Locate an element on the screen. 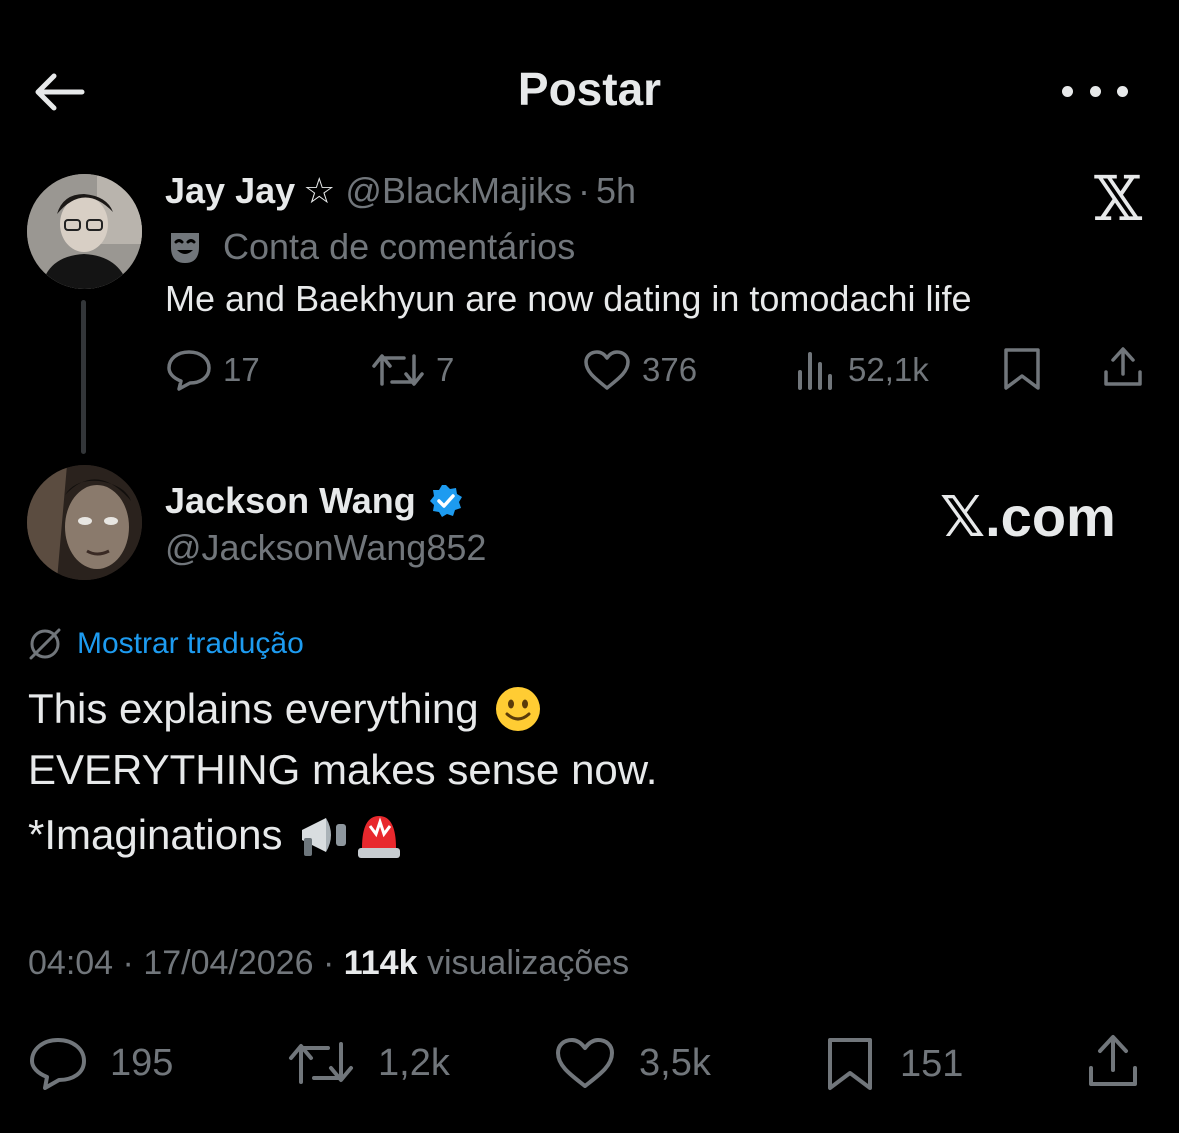 This screenshot has width=1179, height=1133. tweet-line-1: This explains everything is located at coordinates (285, 709).